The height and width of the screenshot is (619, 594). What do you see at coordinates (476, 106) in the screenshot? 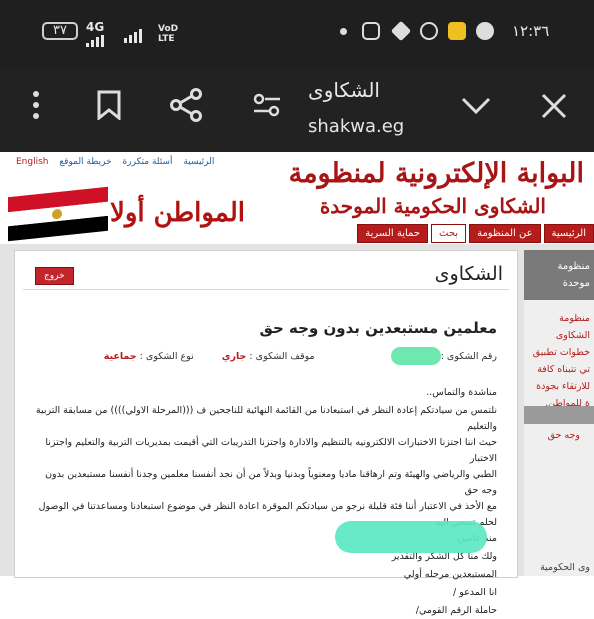
I see `chevron-down-icon` at bounding box center [476, 106].